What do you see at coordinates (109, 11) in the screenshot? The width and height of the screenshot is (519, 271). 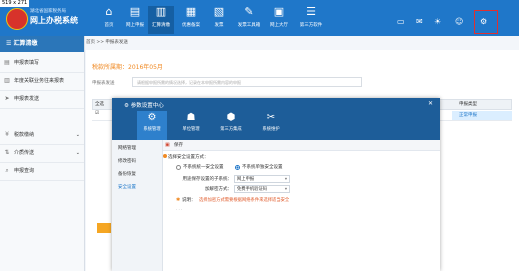 I see `home-icon: ⌂` at bounding box center [109, 11].